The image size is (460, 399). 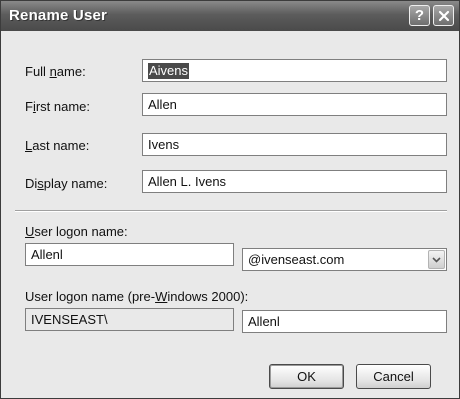 I want to click on upn-suffix-value: @ivenseast.com, so click(x=296, y=259).